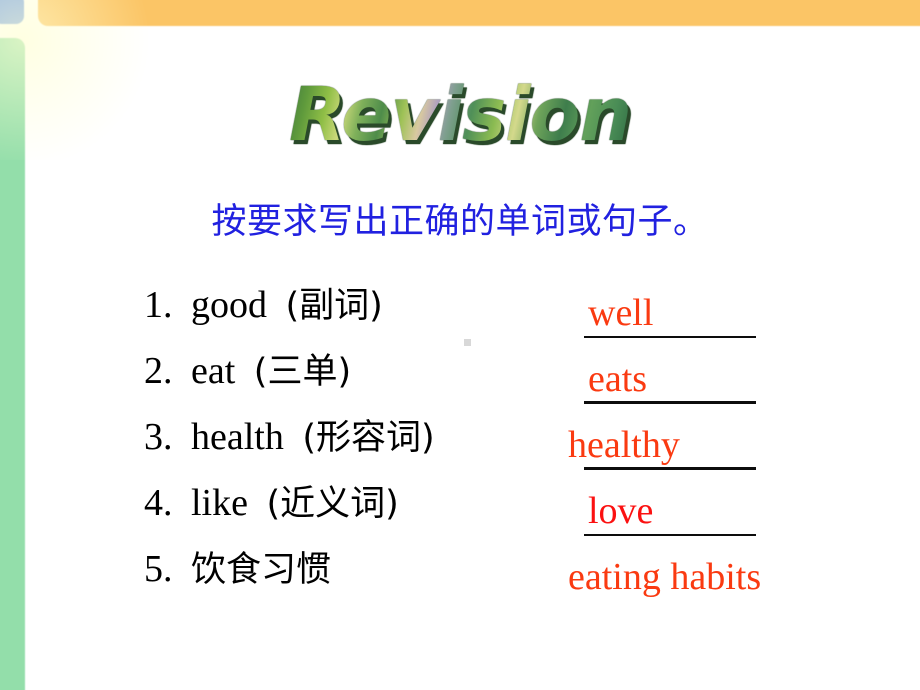 Image resolution: width=920 pixels, height=690 pixels. Describe the element at coordinates (460, 222) in the screenshot. I see `instruction-text: 按要求写出正确的单词或句子。` at that location.